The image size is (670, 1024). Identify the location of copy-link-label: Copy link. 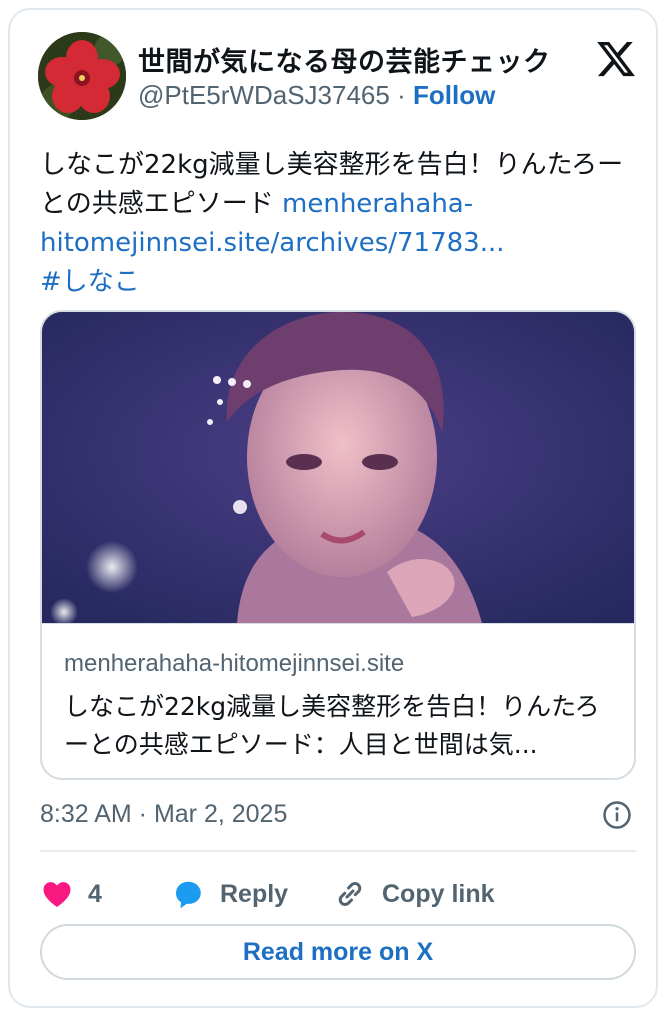
(438, 893).